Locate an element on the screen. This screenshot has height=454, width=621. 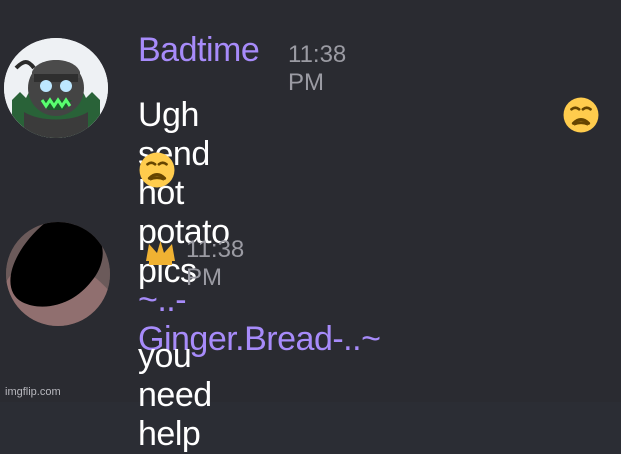
watermark: imgflip.com is located at coordinates (33, 392).